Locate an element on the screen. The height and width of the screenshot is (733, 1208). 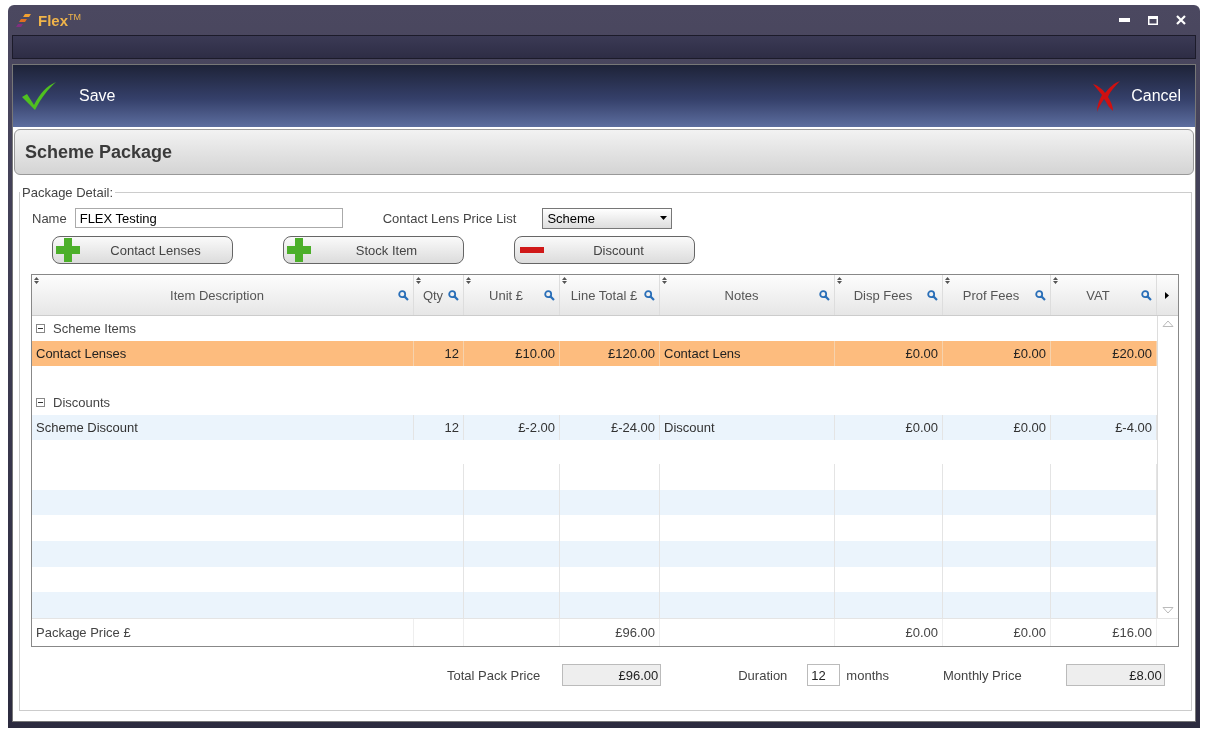
price-list-dropdown: Scheme is located at coordinates (607, 218).